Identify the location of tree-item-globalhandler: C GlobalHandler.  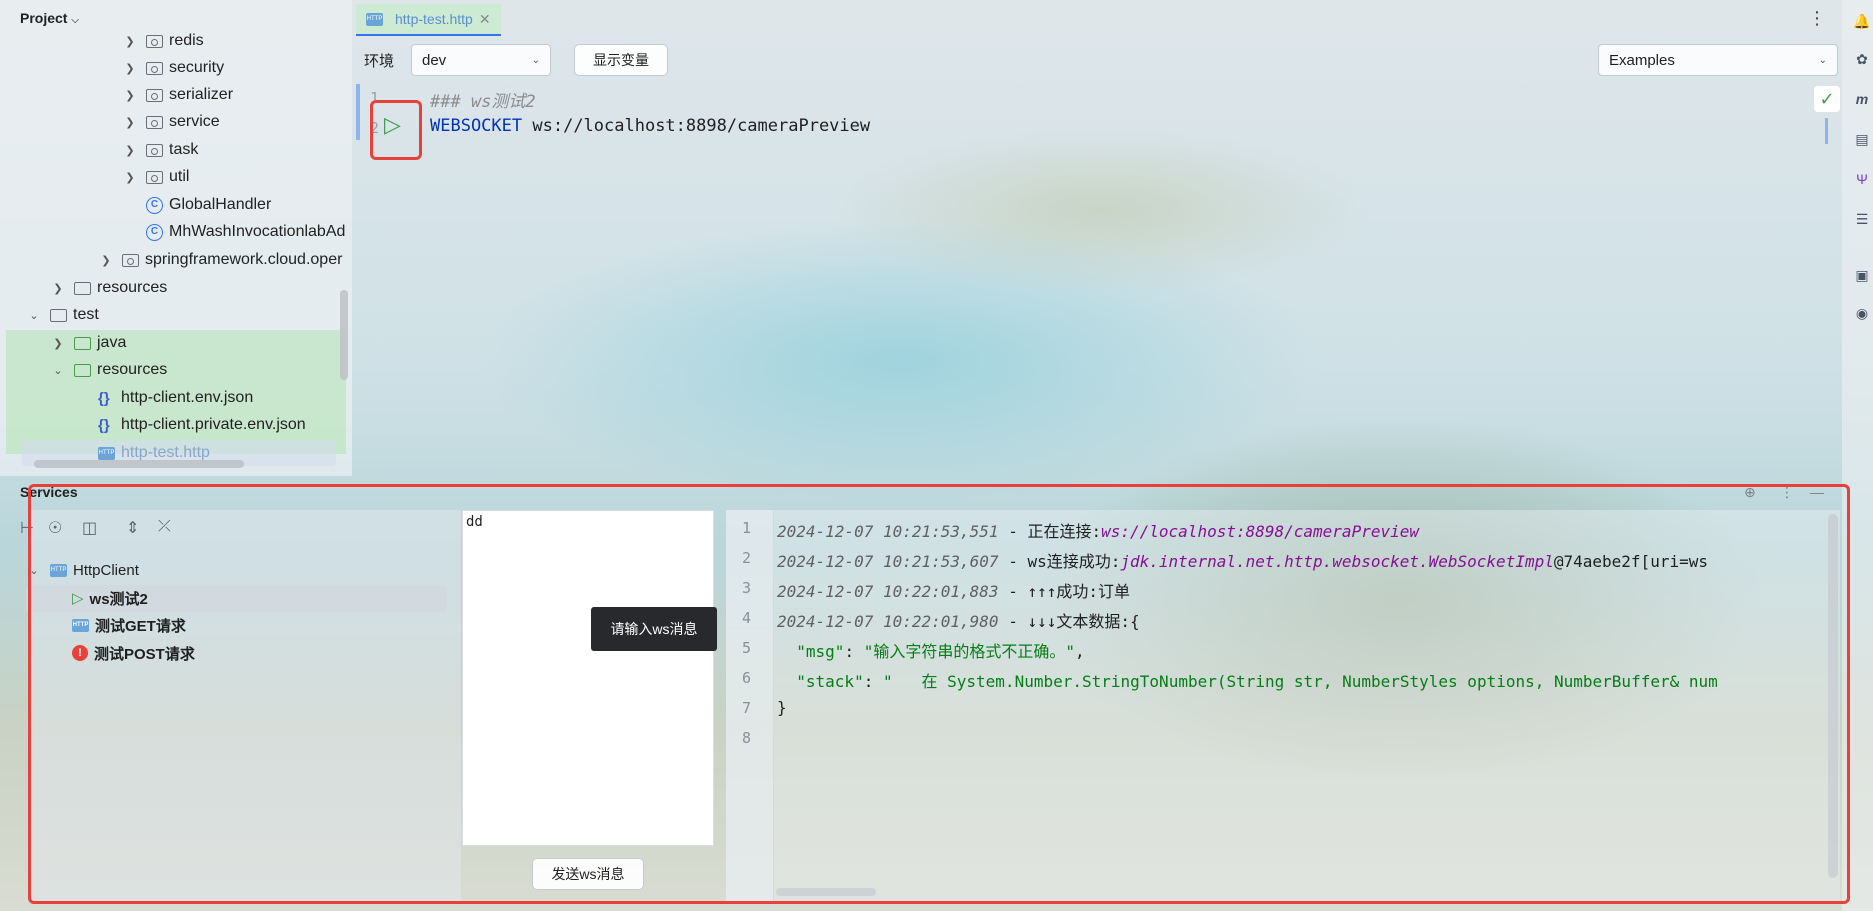
(208, 205).